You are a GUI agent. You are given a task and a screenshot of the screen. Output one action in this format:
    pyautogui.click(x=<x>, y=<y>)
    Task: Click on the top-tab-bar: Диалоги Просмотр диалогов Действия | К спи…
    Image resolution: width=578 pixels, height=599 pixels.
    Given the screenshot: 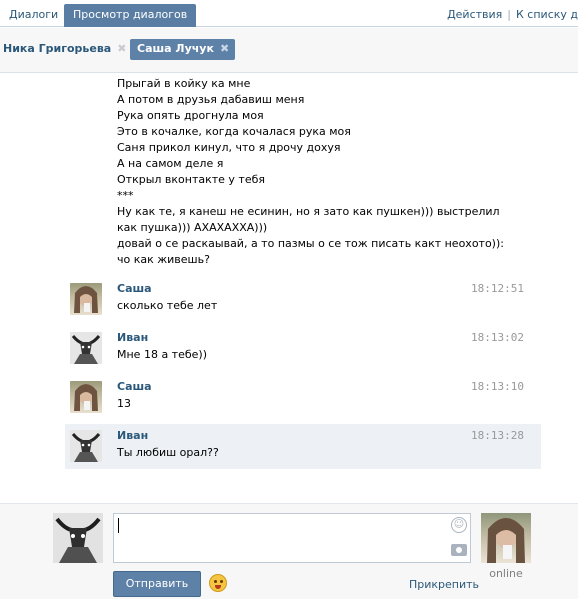 What is the action you would take?
    pyautogui.click(x=289, y=13)
    